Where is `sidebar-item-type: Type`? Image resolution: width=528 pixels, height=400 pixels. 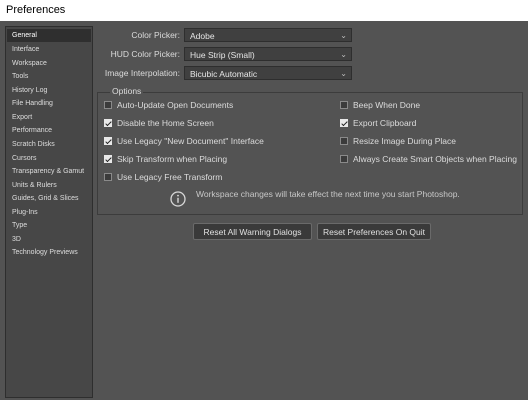 sidebar-item-type: Type is located at coordinates (49, 225).